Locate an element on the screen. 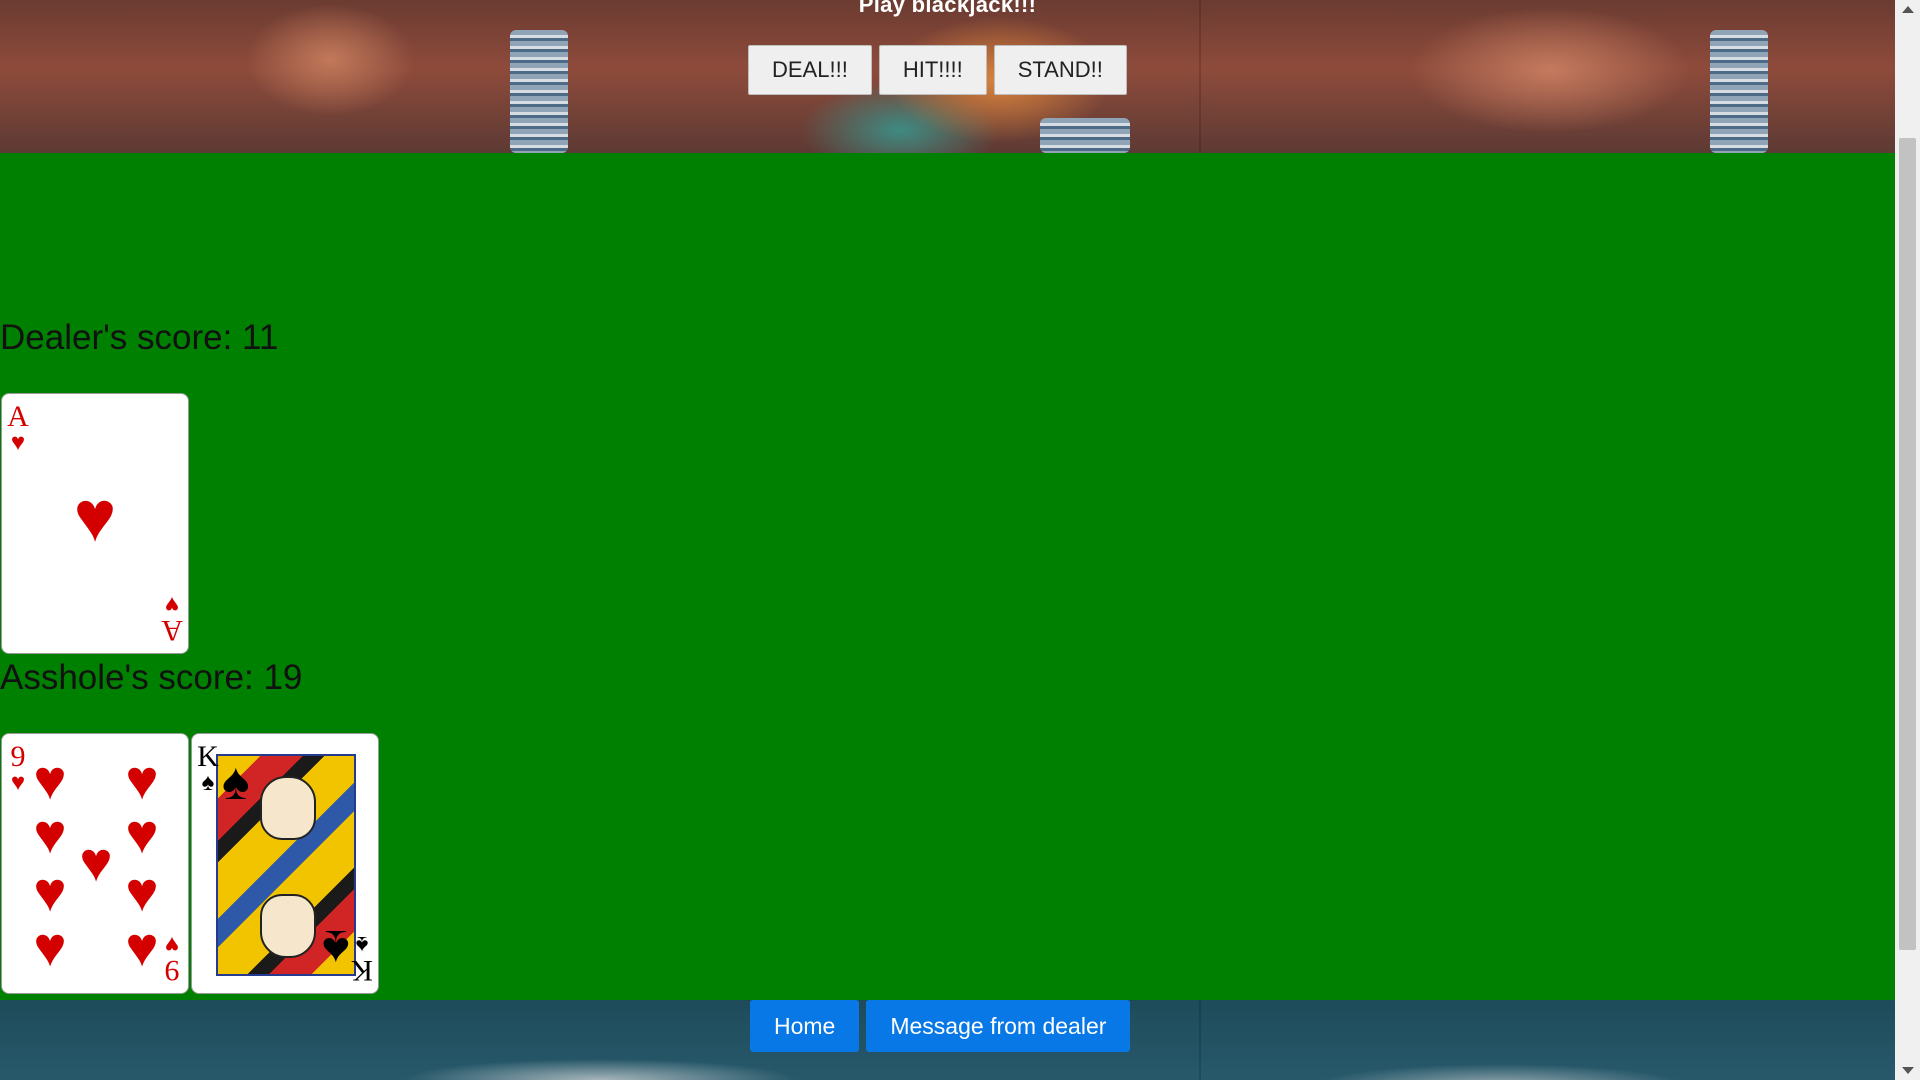 Image resolution: width=1920 pixels, height=1080 pixels. player-score: Asshole's score: 19 is located at coordinates (151, 677).